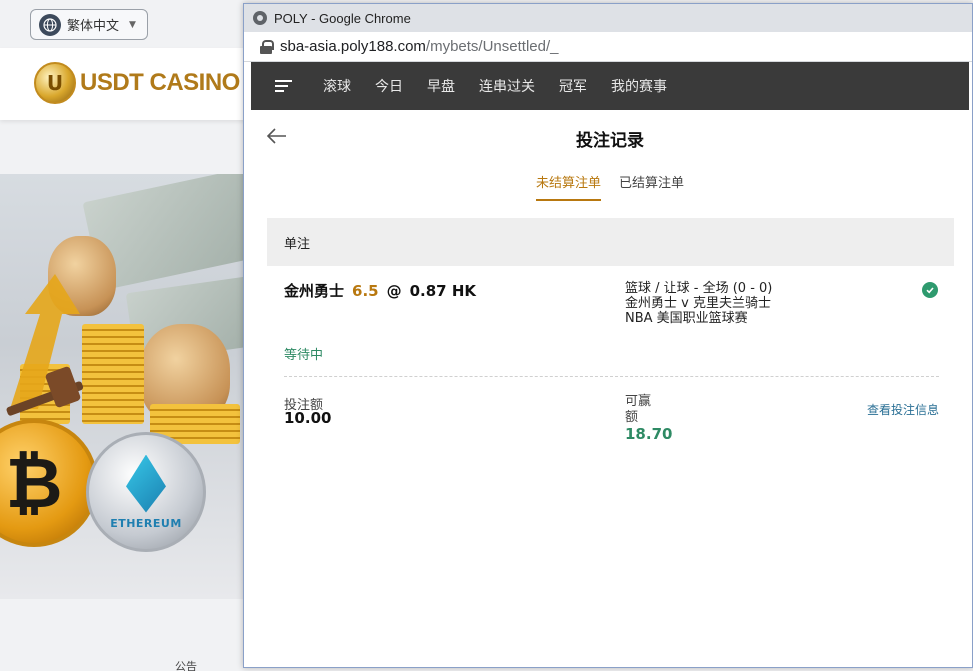 The image size is (973, 671). I want to click on bet-selection-line: 金州勇士 6.5 @ 0.87 HK, so click(380, 290).